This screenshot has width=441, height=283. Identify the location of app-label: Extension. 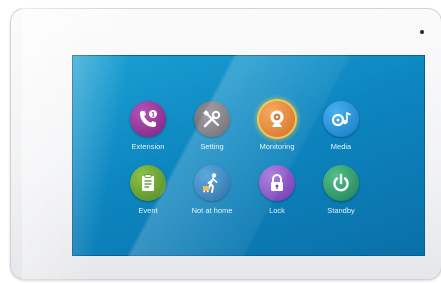
(148, 146).